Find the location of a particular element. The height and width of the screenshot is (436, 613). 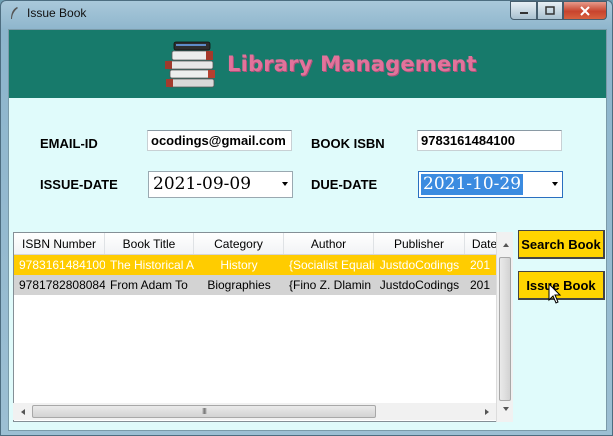

column-header-publisher: Publisher is located at coordinates (419, 243).